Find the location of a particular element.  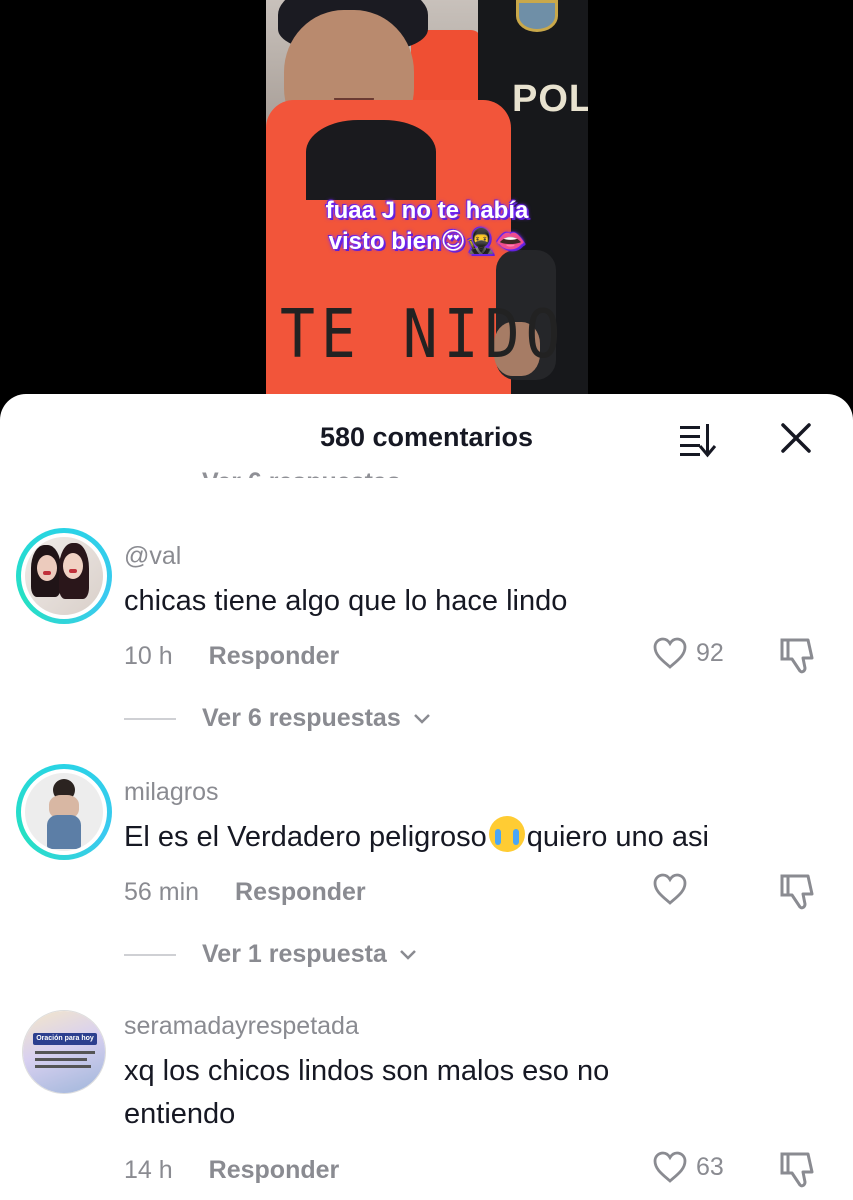

like-button is located at coordinates (674, 889).